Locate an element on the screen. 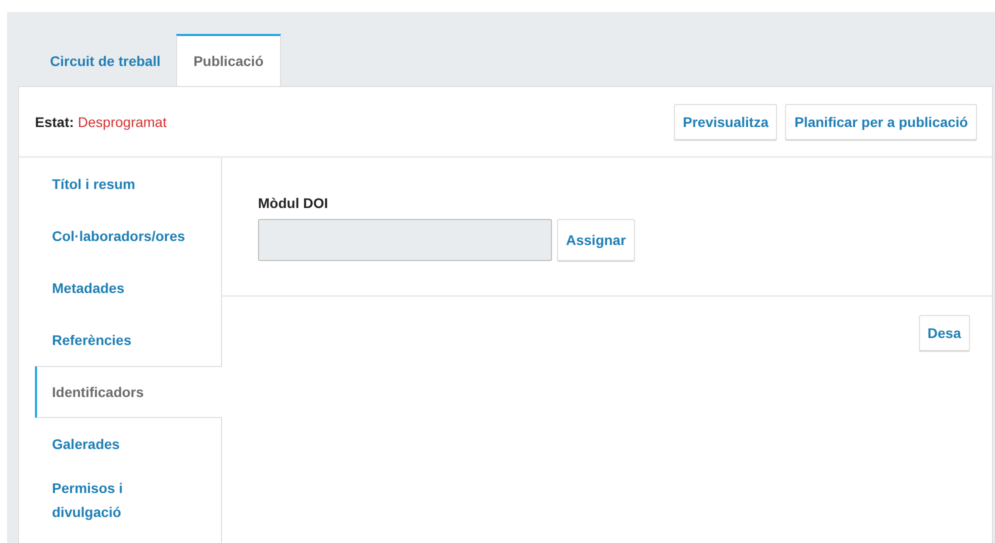 The image size is (995, 543). status-label: Estat: is located at coordinates (54, 122).